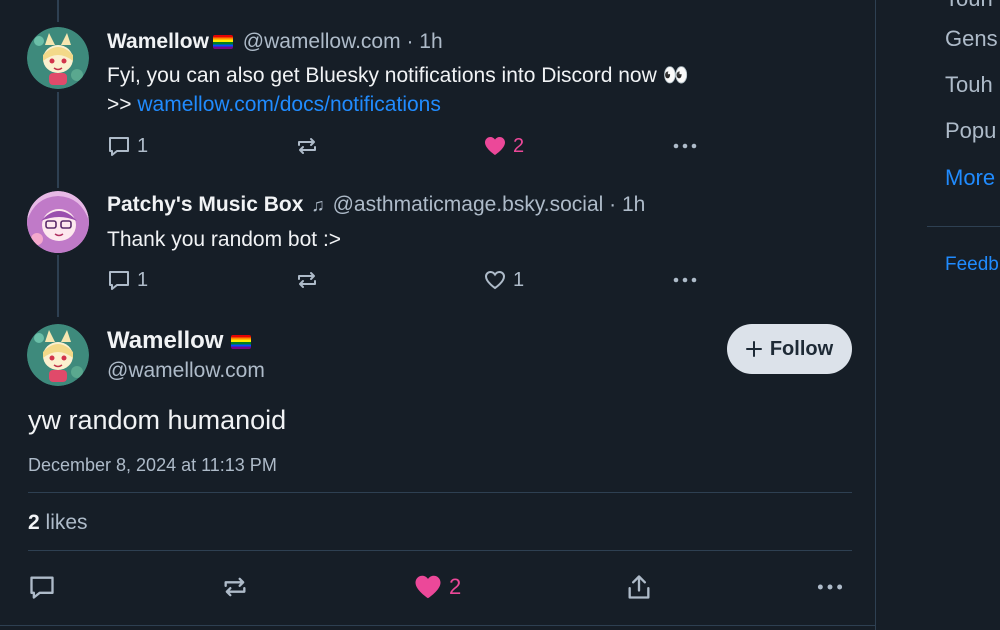 The image size is (1000, 630). I want to click on post-link: wamellow.com/docs/notifications, so click(288, 104).